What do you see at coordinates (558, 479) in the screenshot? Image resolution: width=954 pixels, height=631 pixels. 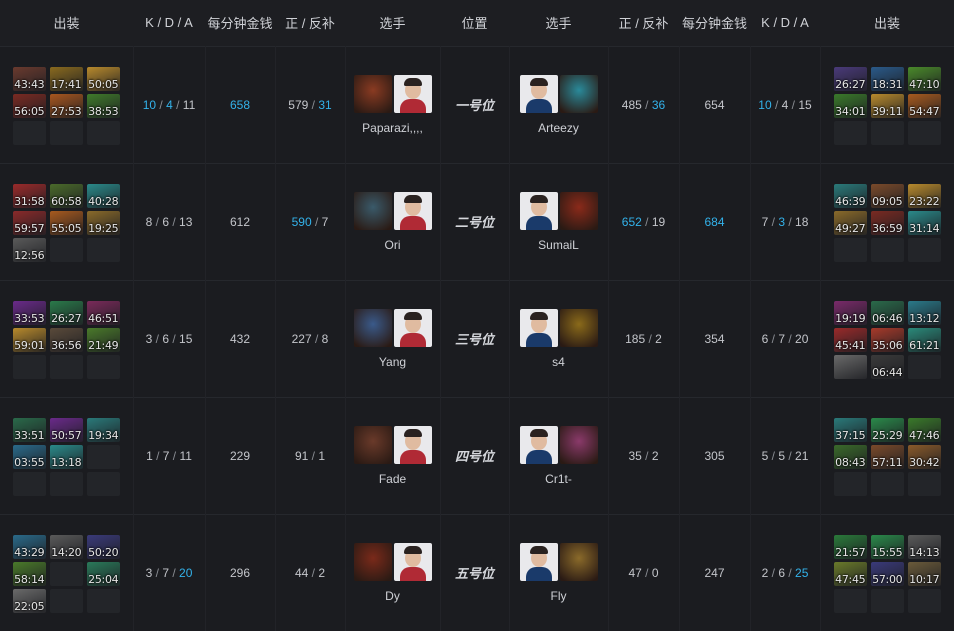 I see `player-name: Cr1t-` at bounding box center [558, 479].